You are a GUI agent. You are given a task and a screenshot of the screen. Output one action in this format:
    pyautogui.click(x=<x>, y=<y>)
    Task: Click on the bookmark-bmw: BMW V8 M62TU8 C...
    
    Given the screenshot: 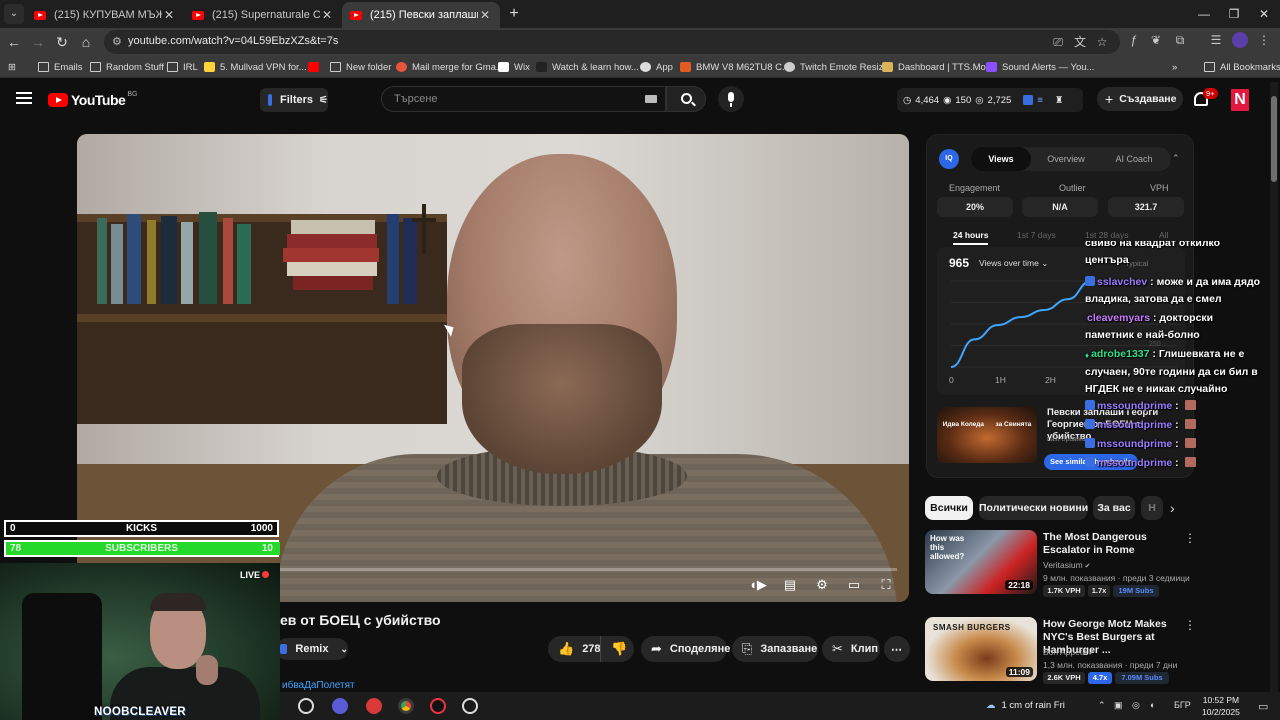 What is the action you would take?
    pyautogui.click(x=735, y=67)
    